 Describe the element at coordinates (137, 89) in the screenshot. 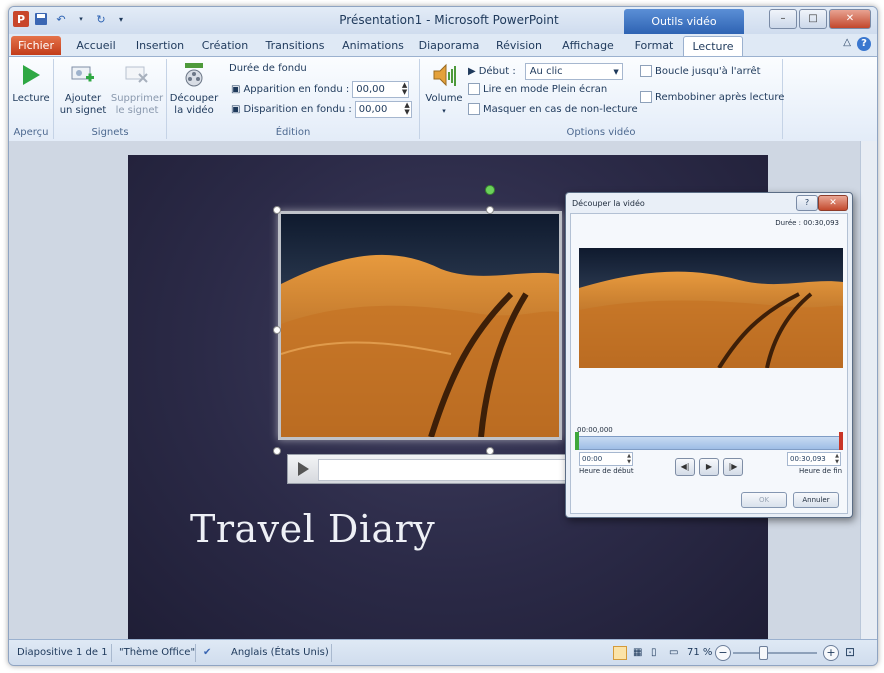

I see `remove-bookmark-button: Supprimer le signet` at that location.